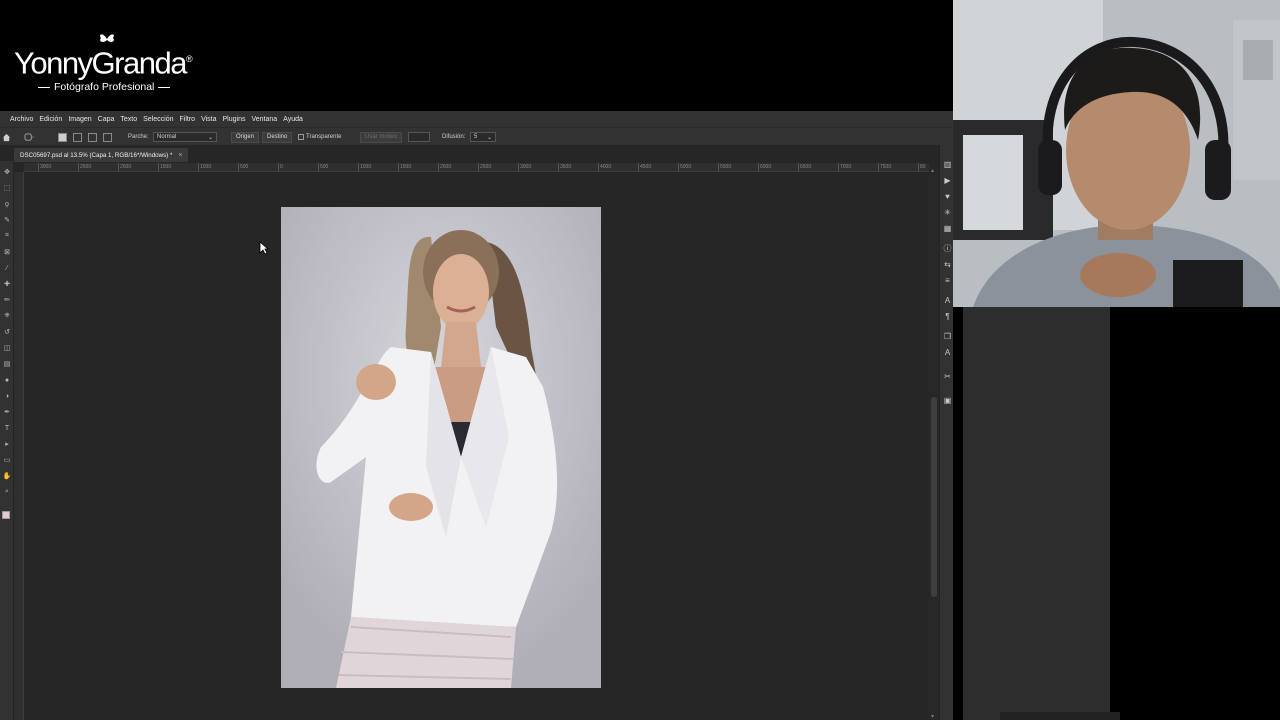 Image resolution: width=1280 pixels, height=720 pixels. What do you see at coordinates (7, 252) in the screenshot?
I see `frame-icon: ⊠` at bounding box center [7, 252].